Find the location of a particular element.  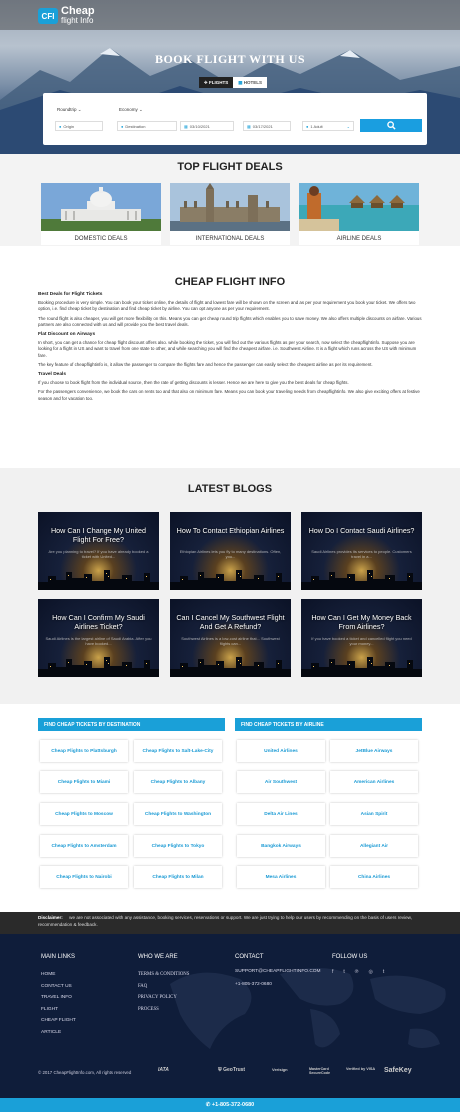

airline-link: American Airlines is located at coordinates (374, 782).